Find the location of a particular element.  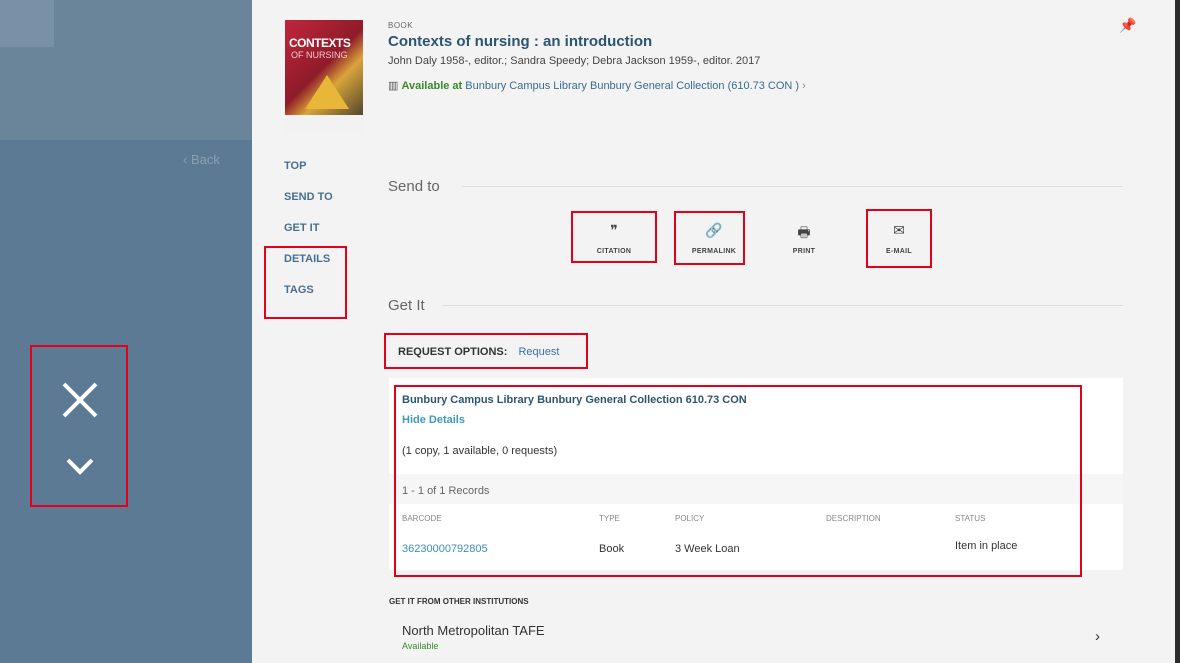

pin-icon: 📌 is located at coordinates (1127, 25).